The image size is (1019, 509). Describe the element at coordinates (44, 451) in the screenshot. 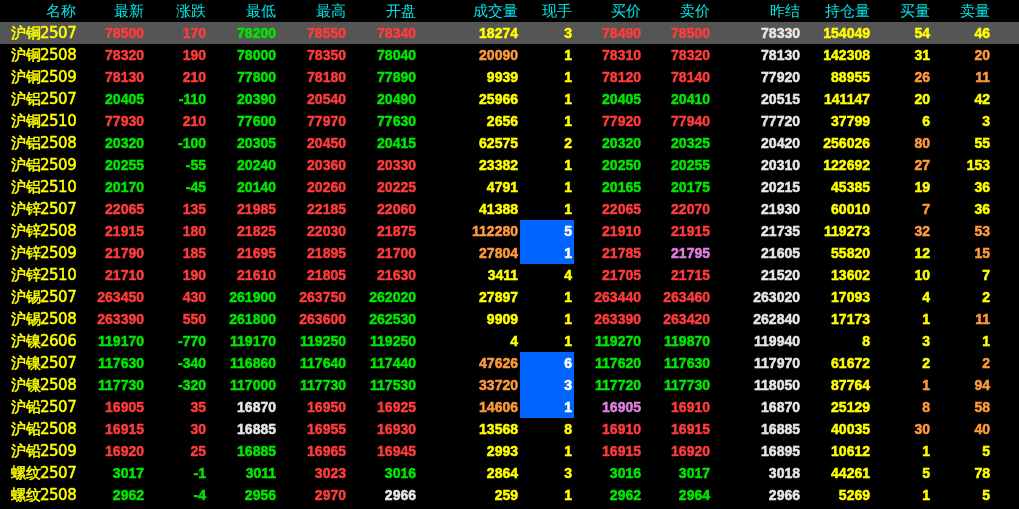

I see `contract-name: 沪铅2509` at that location.